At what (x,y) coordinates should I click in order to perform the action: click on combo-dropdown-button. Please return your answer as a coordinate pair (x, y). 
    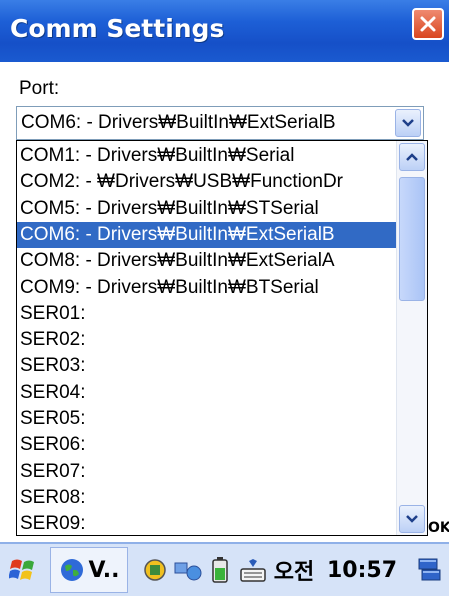
    Looking at the image, I should click on (408, 123).